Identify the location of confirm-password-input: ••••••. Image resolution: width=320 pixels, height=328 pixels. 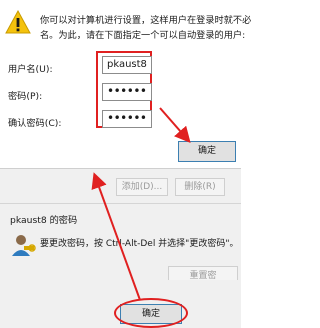
(127, 119).